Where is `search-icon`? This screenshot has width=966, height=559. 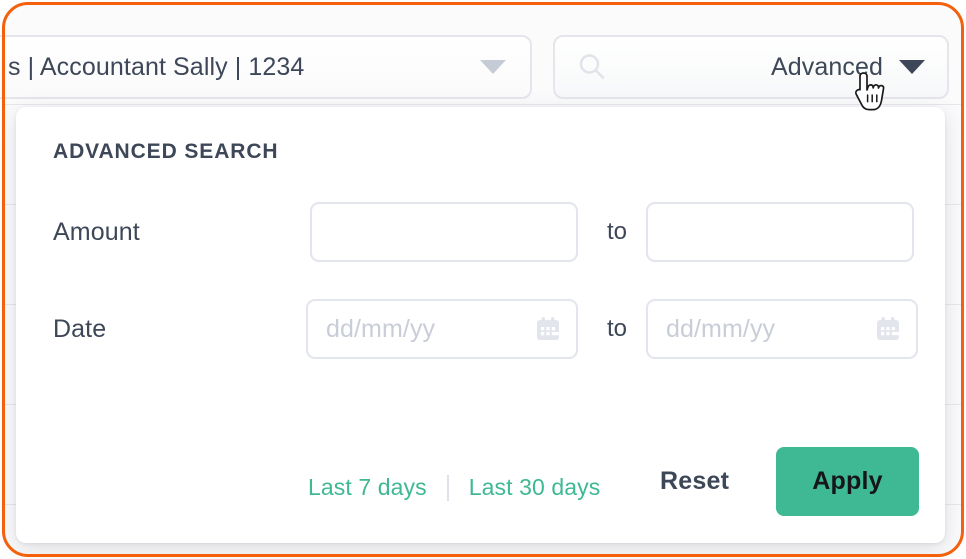
search-icon is located at coordinates (592, 67).